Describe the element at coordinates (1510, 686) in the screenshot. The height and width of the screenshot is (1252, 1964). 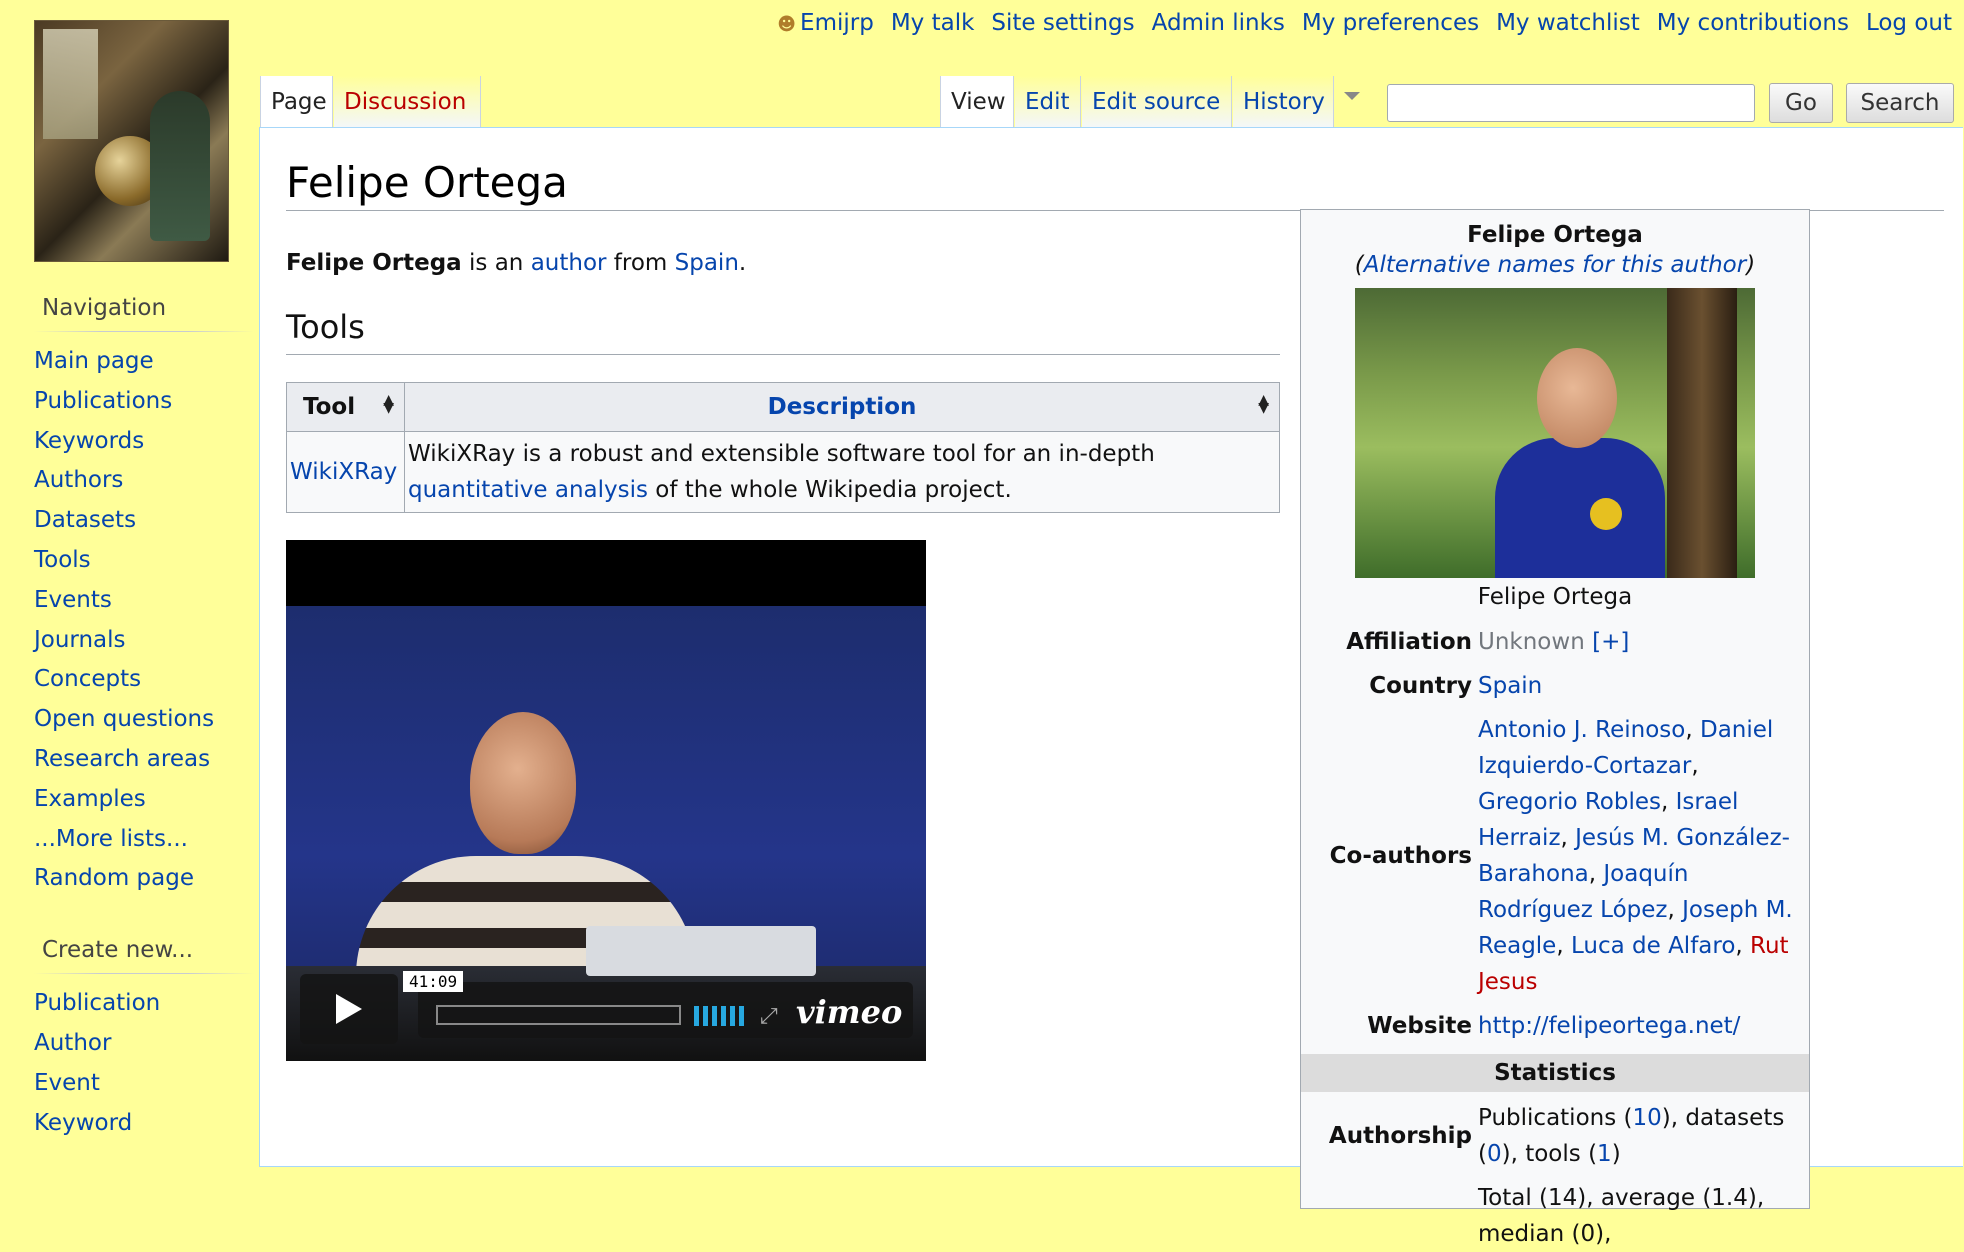
I see `country-link: Spain` at that location.